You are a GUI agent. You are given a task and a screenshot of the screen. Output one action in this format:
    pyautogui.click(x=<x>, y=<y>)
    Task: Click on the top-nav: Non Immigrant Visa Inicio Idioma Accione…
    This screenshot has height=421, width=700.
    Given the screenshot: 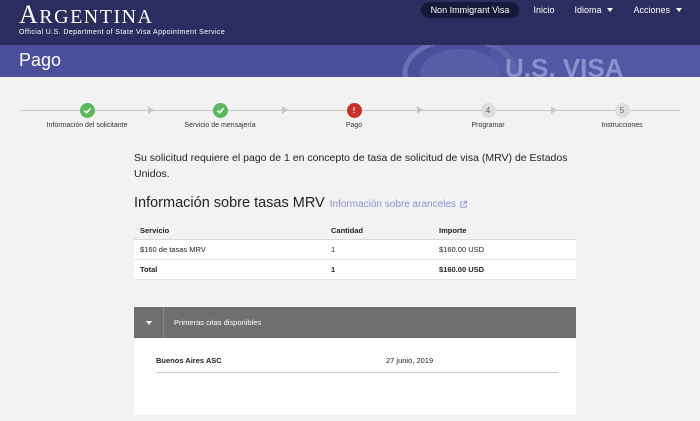 What is the action you would take?
    pyautogui.click(x=554, y=10)
    